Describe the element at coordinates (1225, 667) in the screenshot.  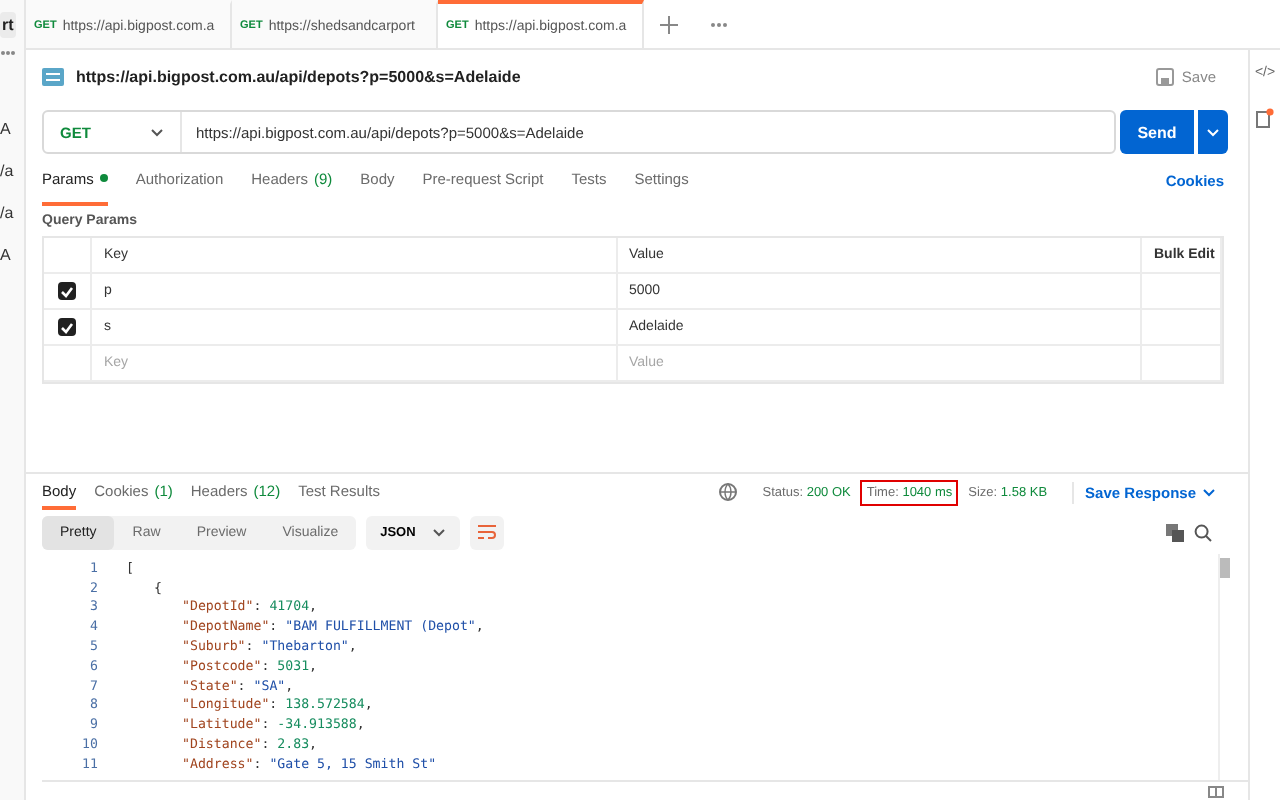
I see `scrollbar` at that location.